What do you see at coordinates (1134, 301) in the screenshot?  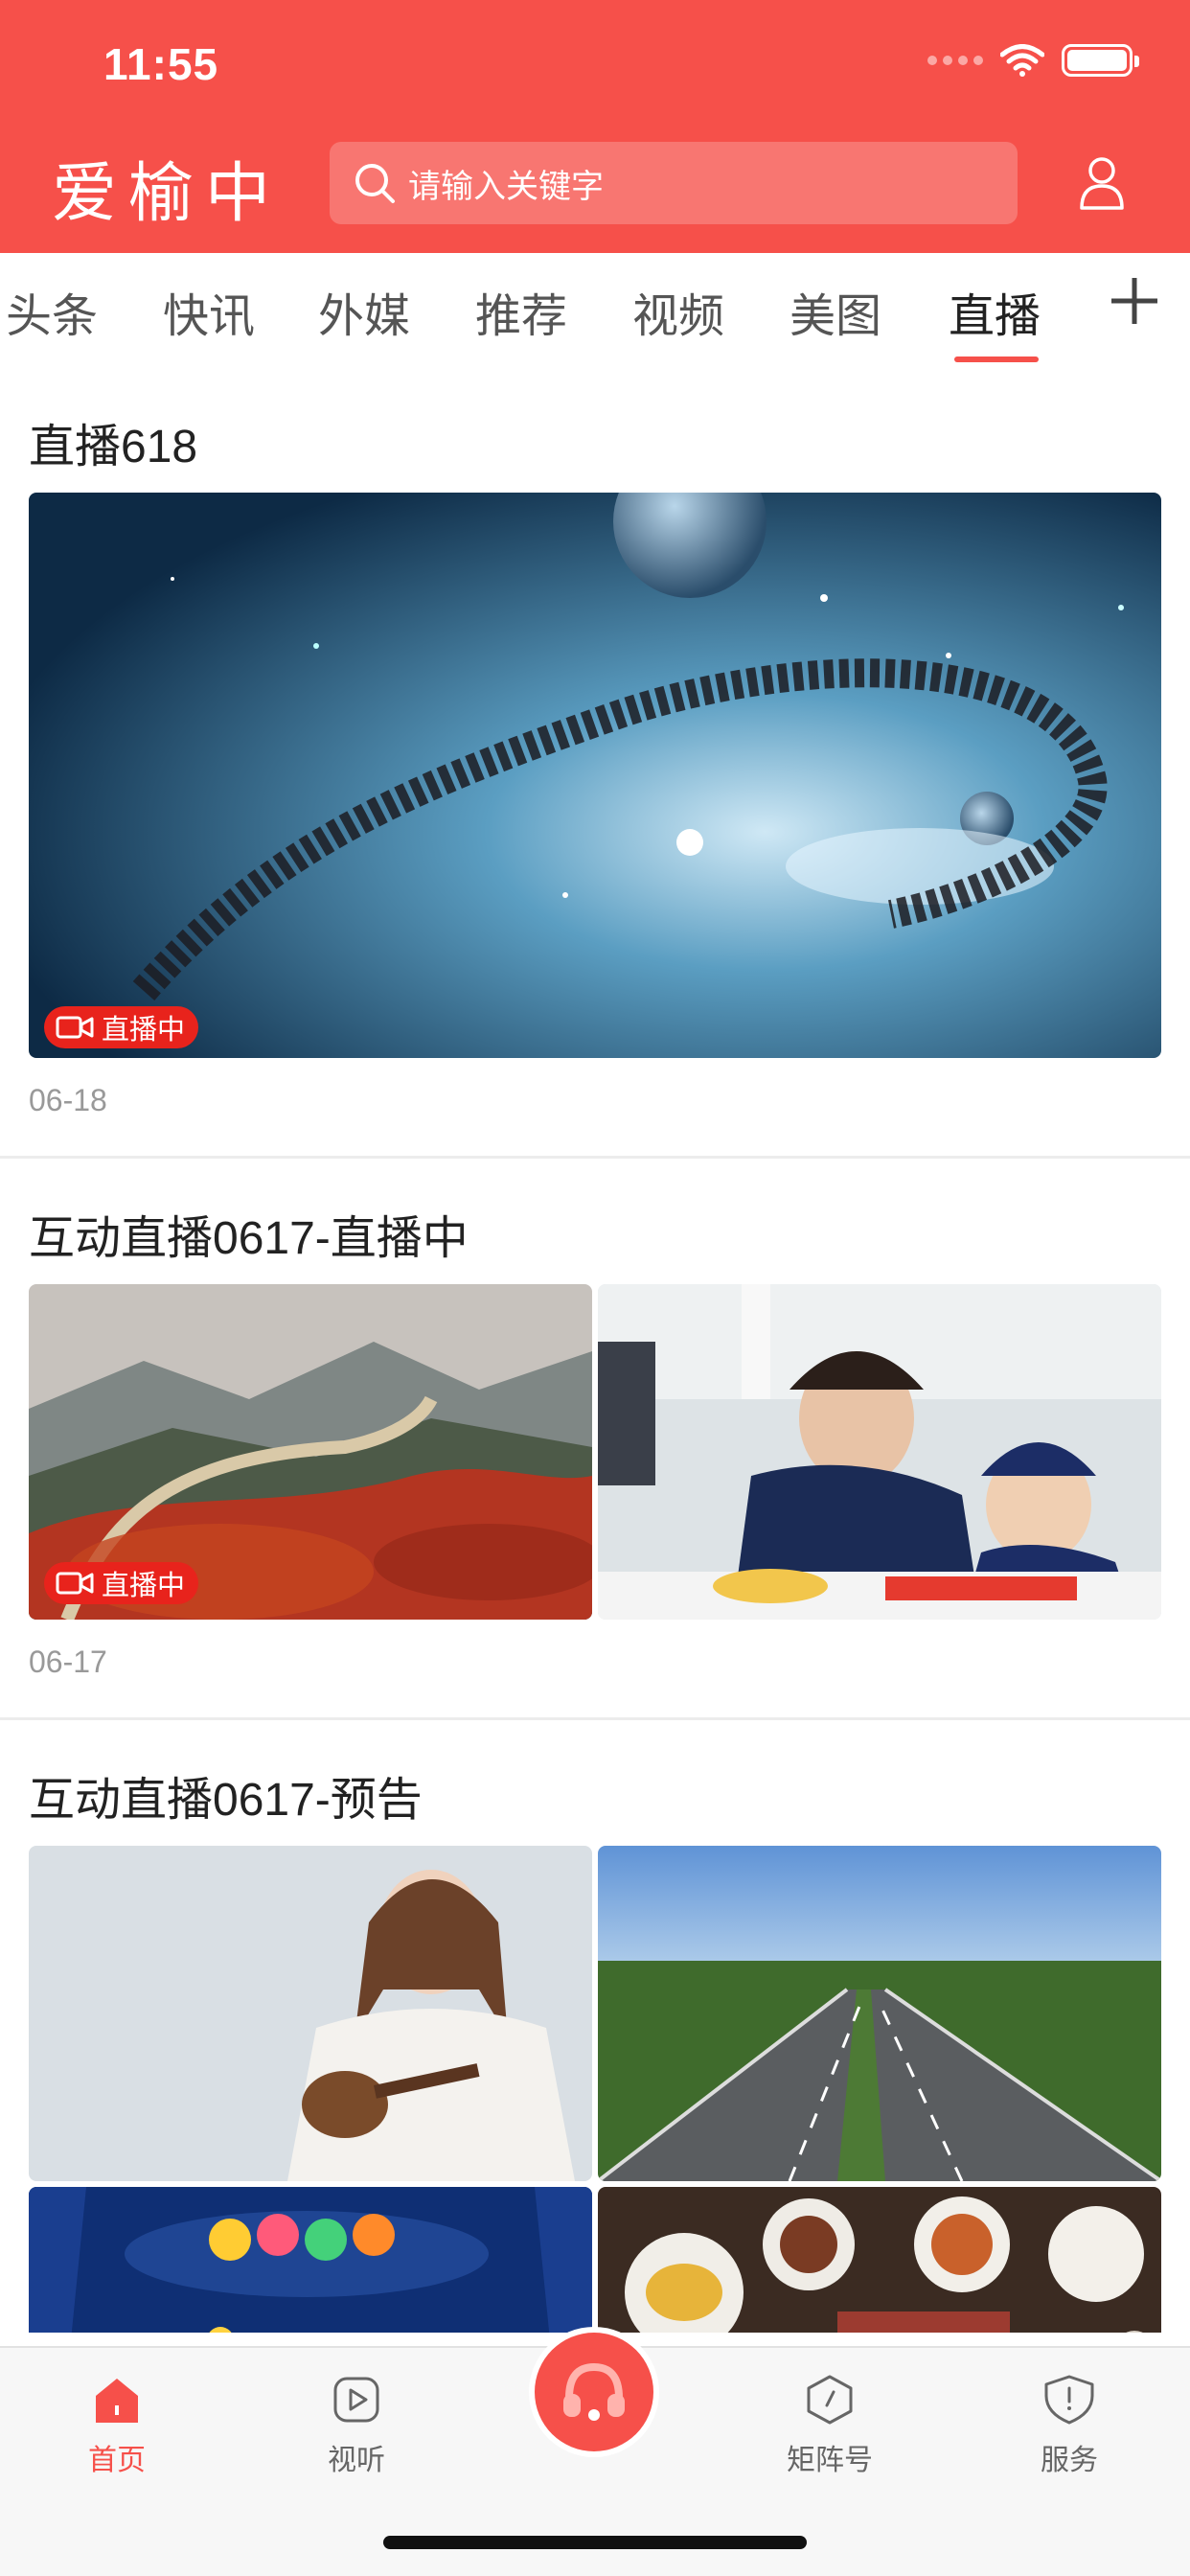 I see `add-channel-icon` at bounding box center [1134, 301].